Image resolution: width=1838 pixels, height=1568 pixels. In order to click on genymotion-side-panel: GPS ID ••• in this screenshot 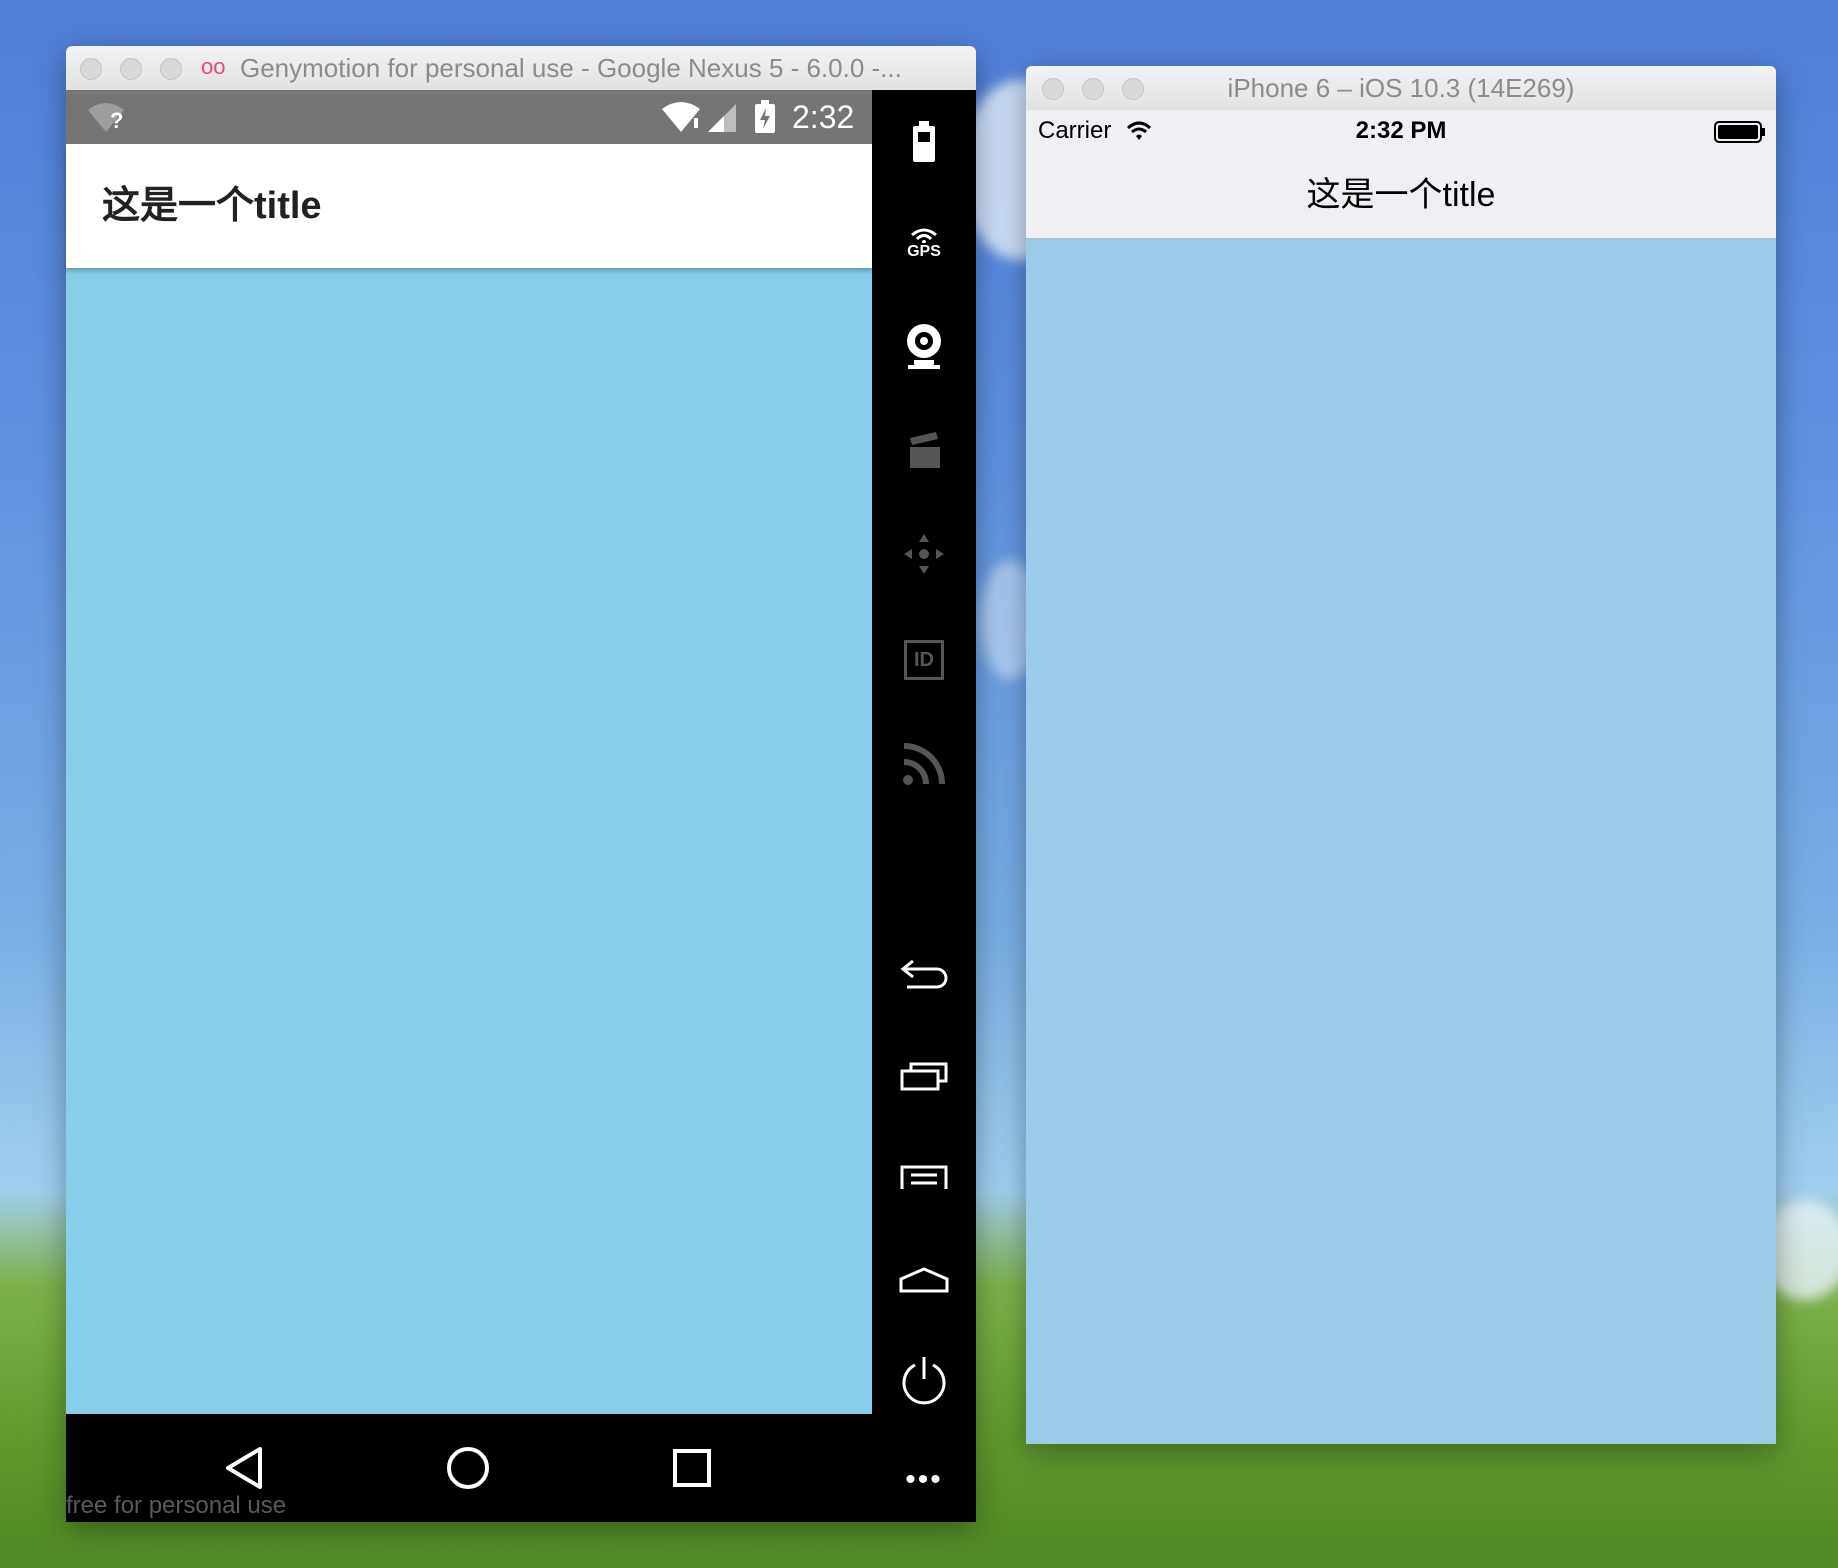, I will do `click(924, 806)`.